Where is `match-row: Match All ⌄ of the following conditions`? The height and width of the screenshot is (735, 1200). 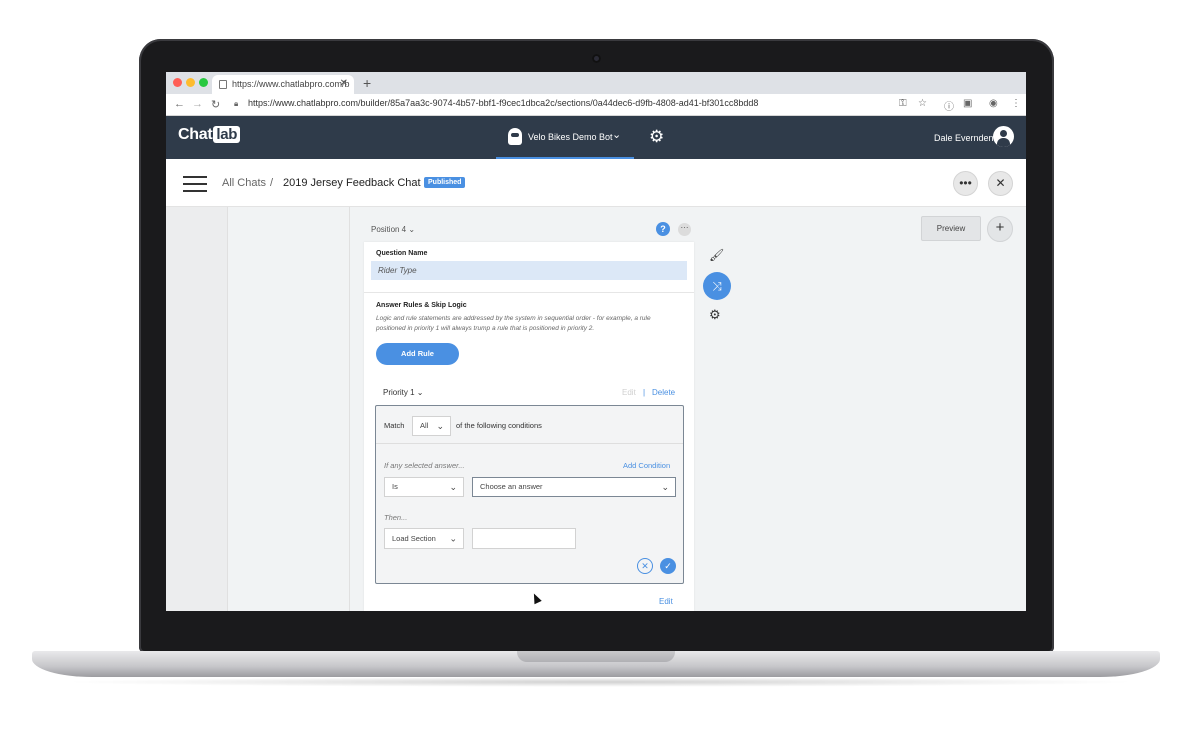 match-row: Match All ⌄ of the following conditions is located at coordinates (529, 425).